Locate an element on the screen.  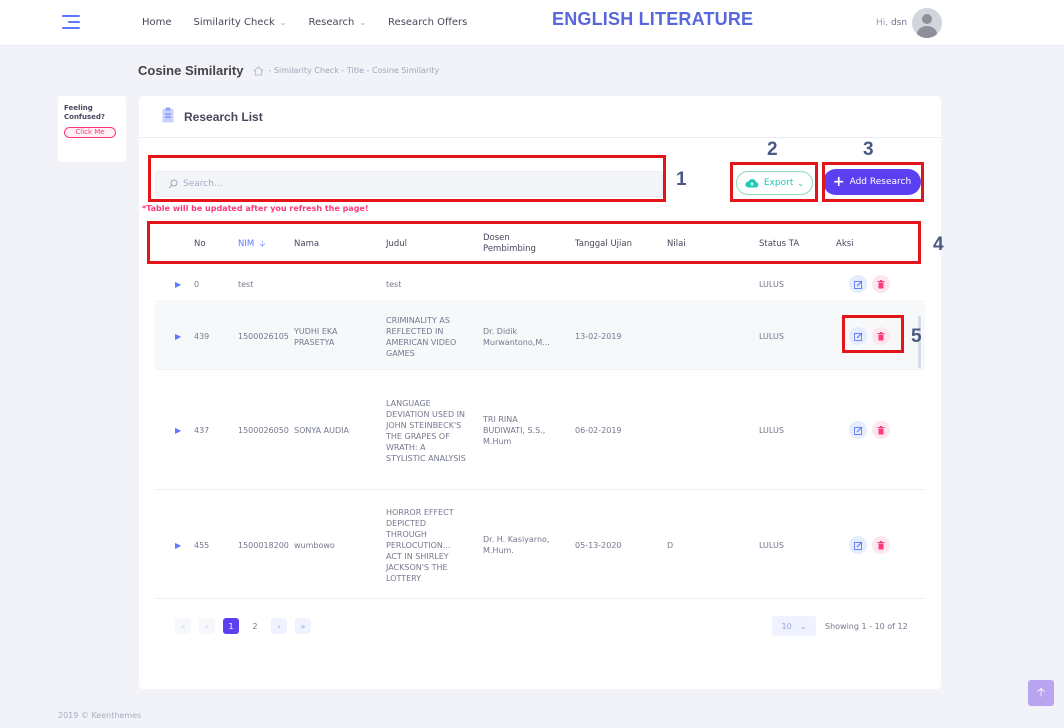
prev-page-button: ‹ is located at coordinates (207, 626).